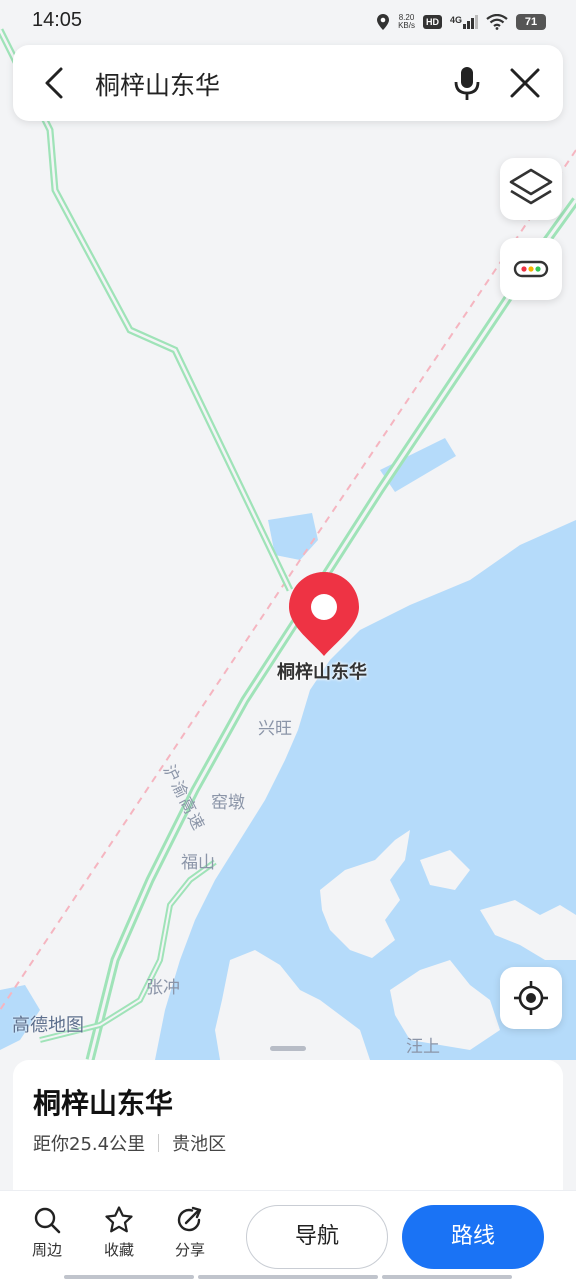 This screenshot has width=576, height=1280. I want to click on favorite-label: 收藏, so click(118, 1250).